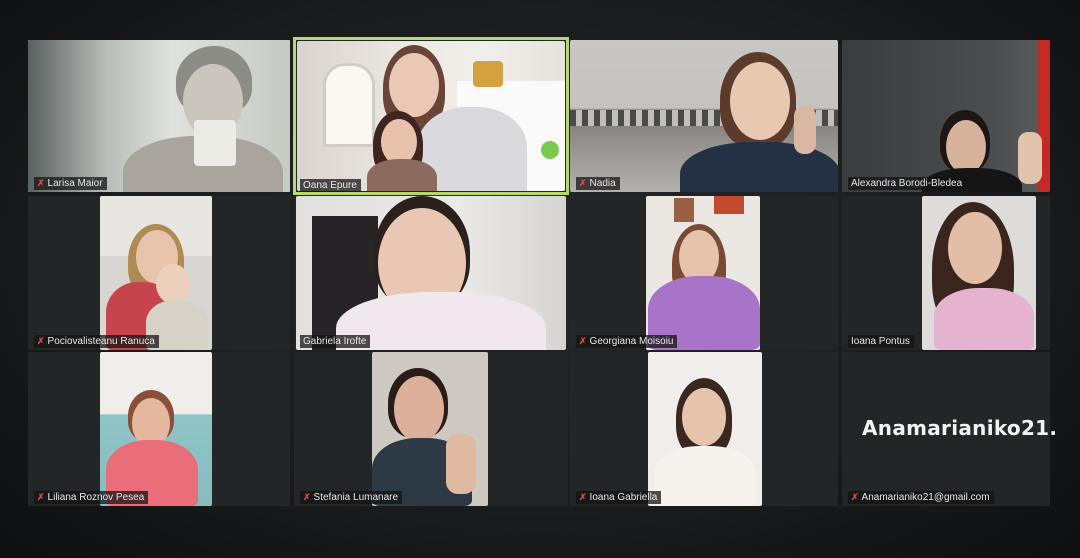  What do you see at coordinates (335, 341) in the screenshot?
I see `participant-name-label: Gabriela Irofte` at bounding box center [335, 341].